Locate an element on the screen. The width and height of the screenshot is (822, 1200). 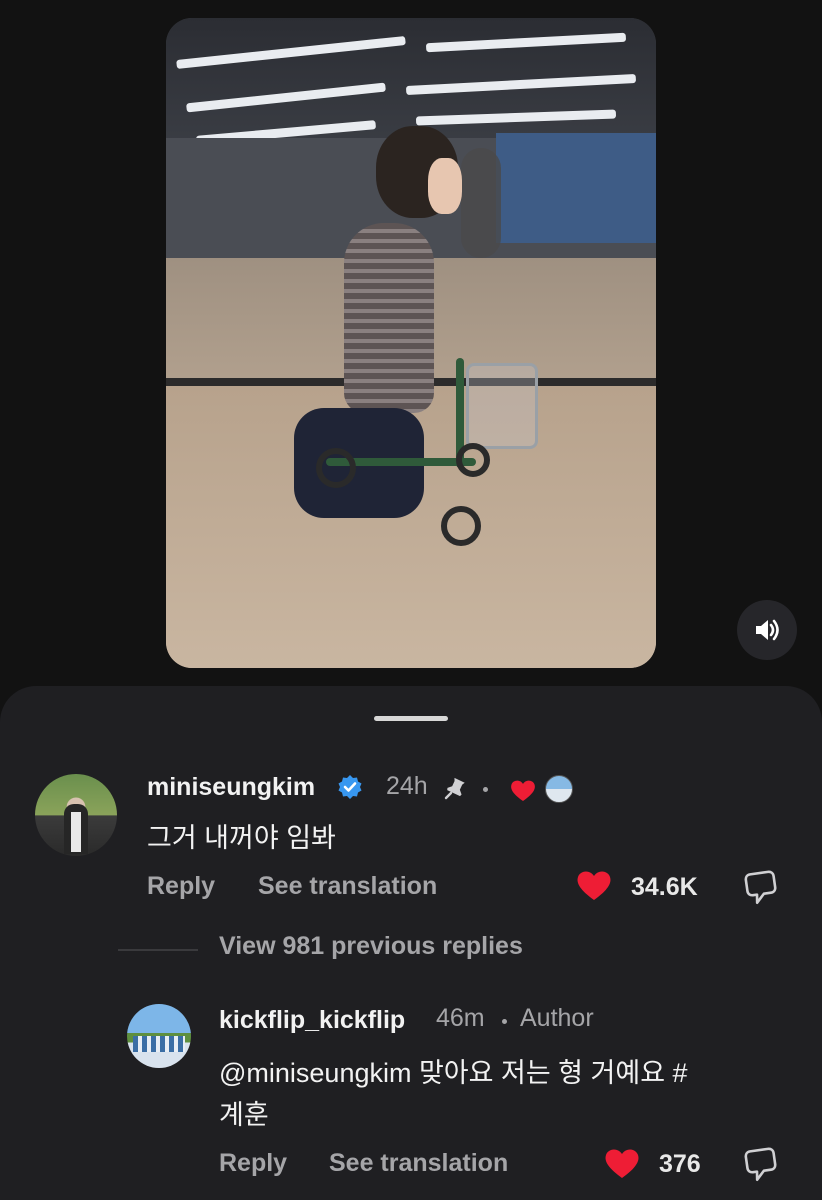
reply-username: kickflip_kickflip is located at coordinates (312, 1020).